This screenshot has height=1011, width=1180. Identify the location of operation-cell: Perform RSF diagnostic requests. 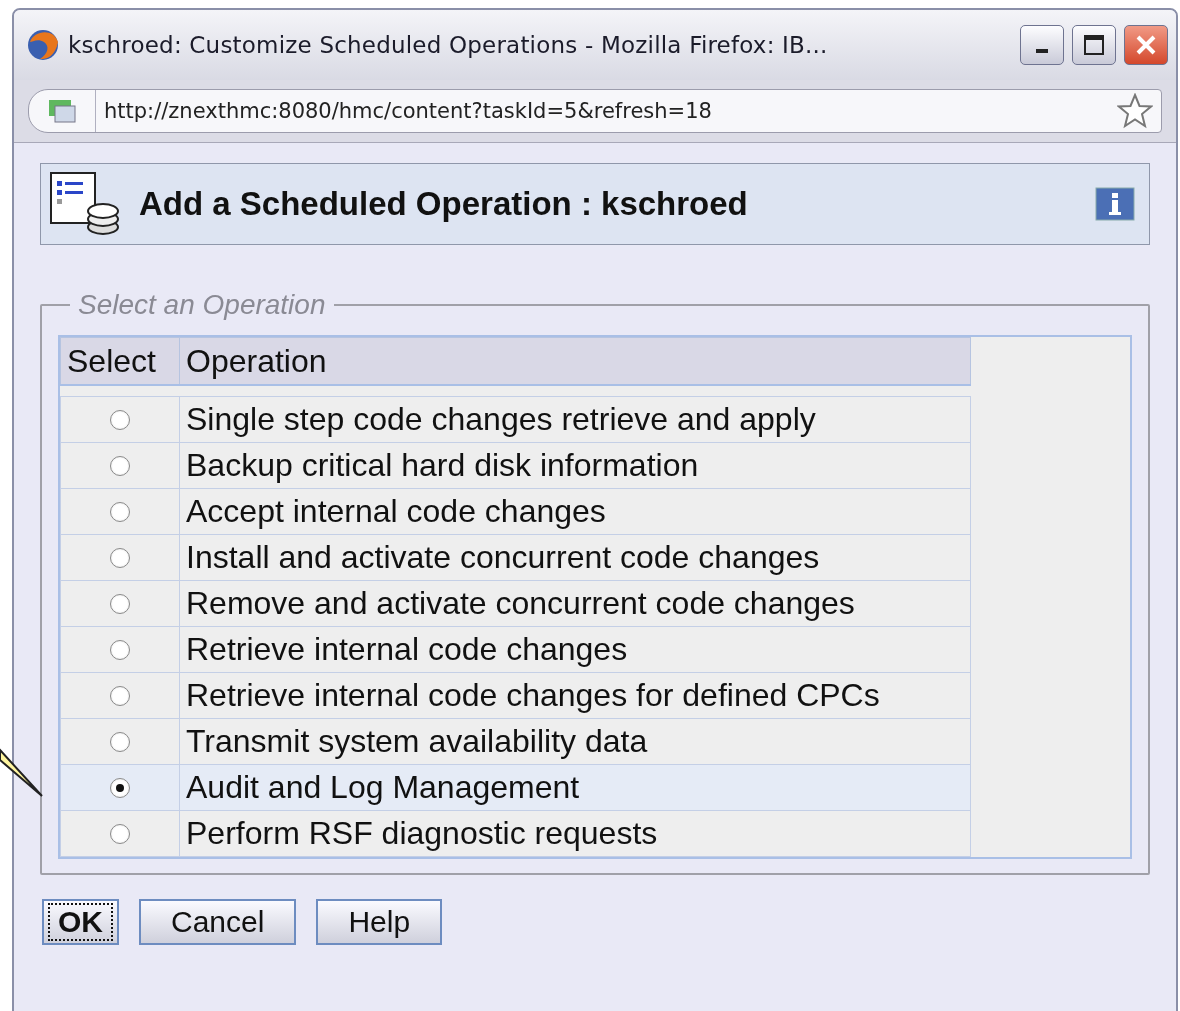
(575, 833).